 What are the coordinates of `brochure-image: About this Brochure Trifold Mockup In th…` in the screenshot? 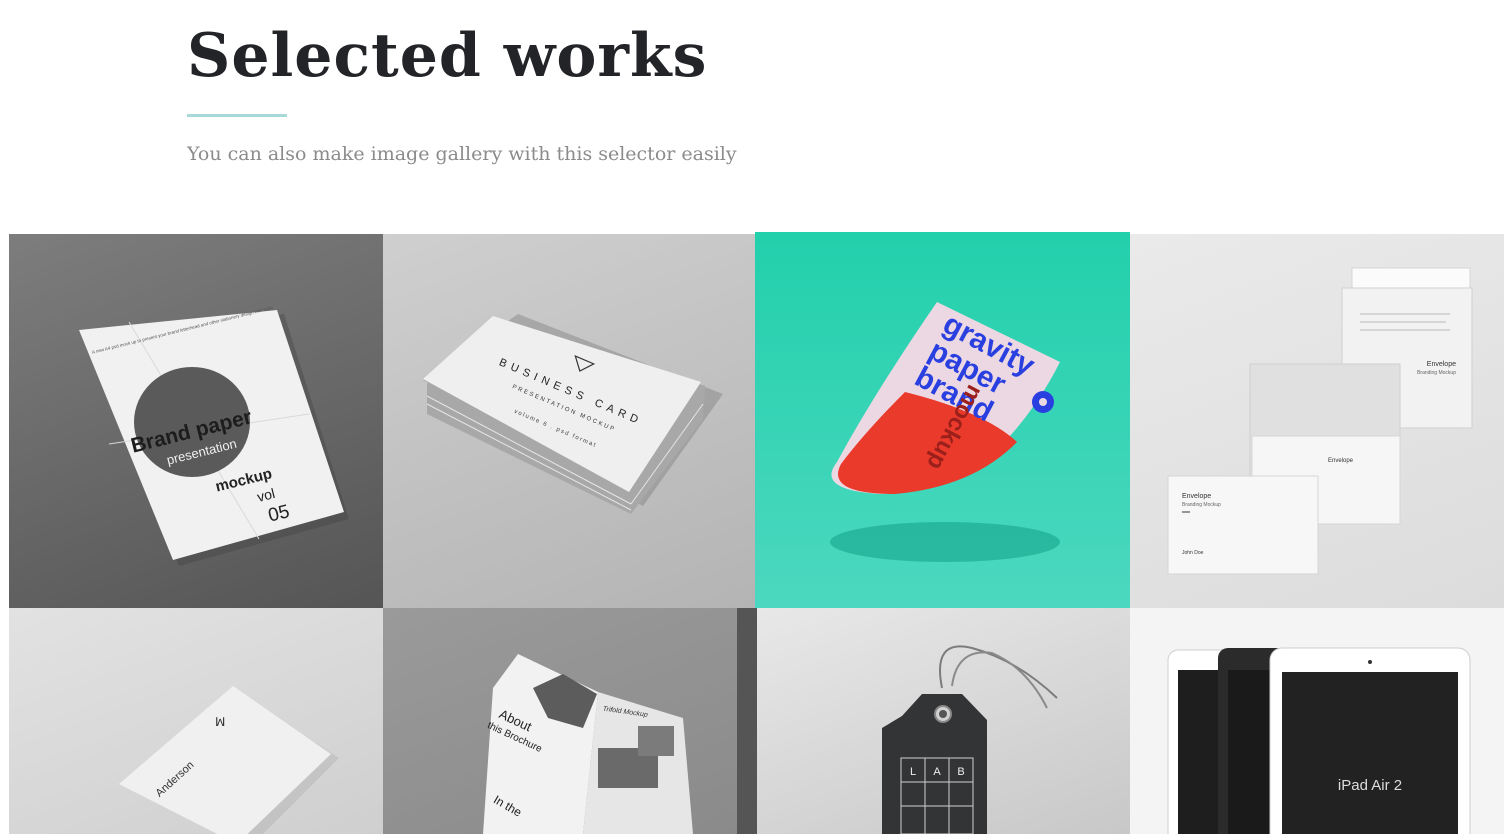 It's located at (620, 721).